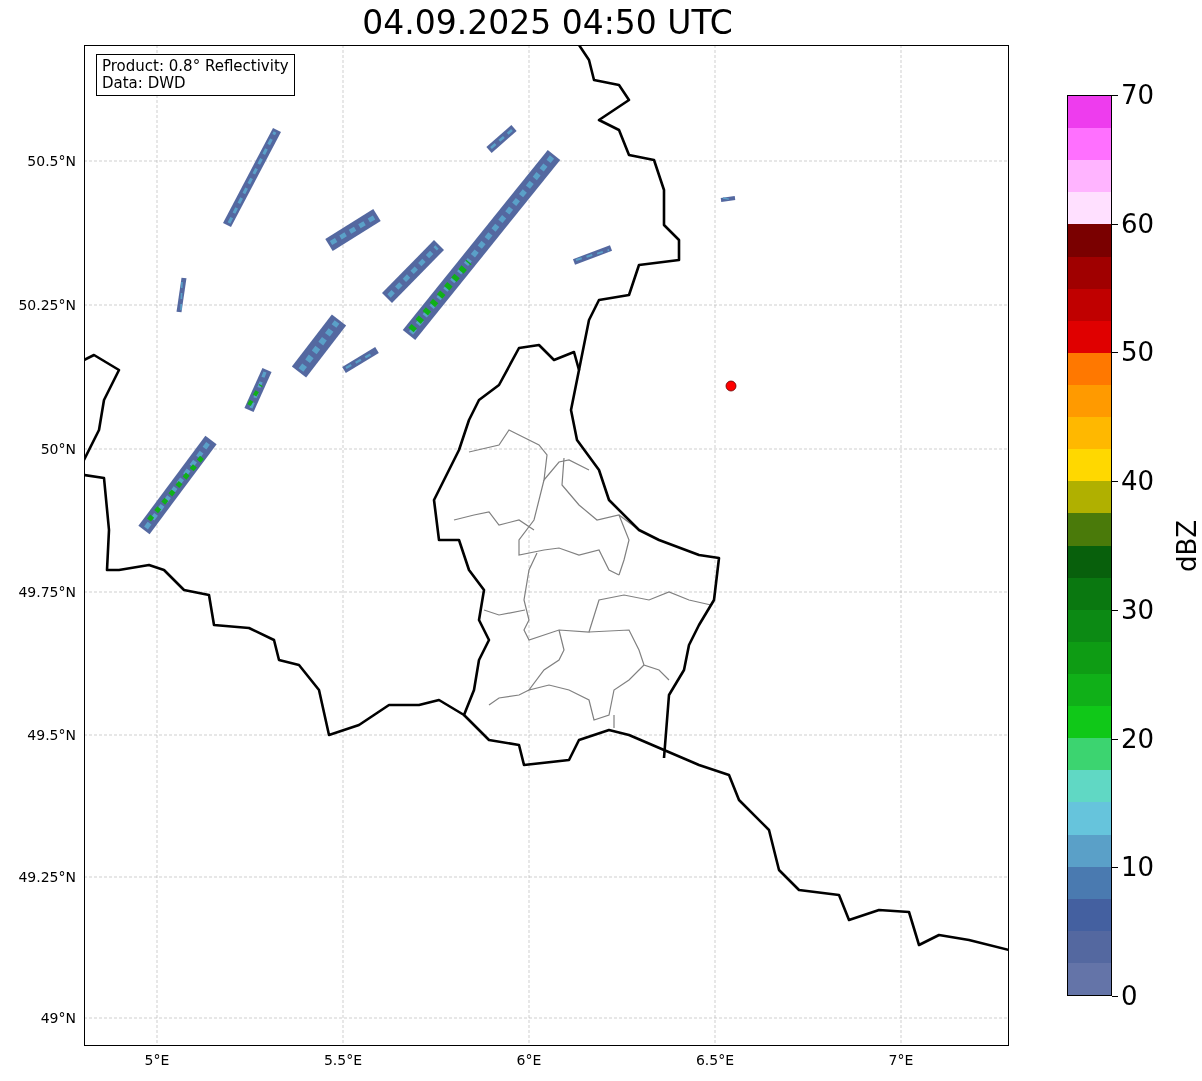 This screenshot has height=1081, width=1202. I want to click on latitude-label: 49.25°N, so click(47, 877).